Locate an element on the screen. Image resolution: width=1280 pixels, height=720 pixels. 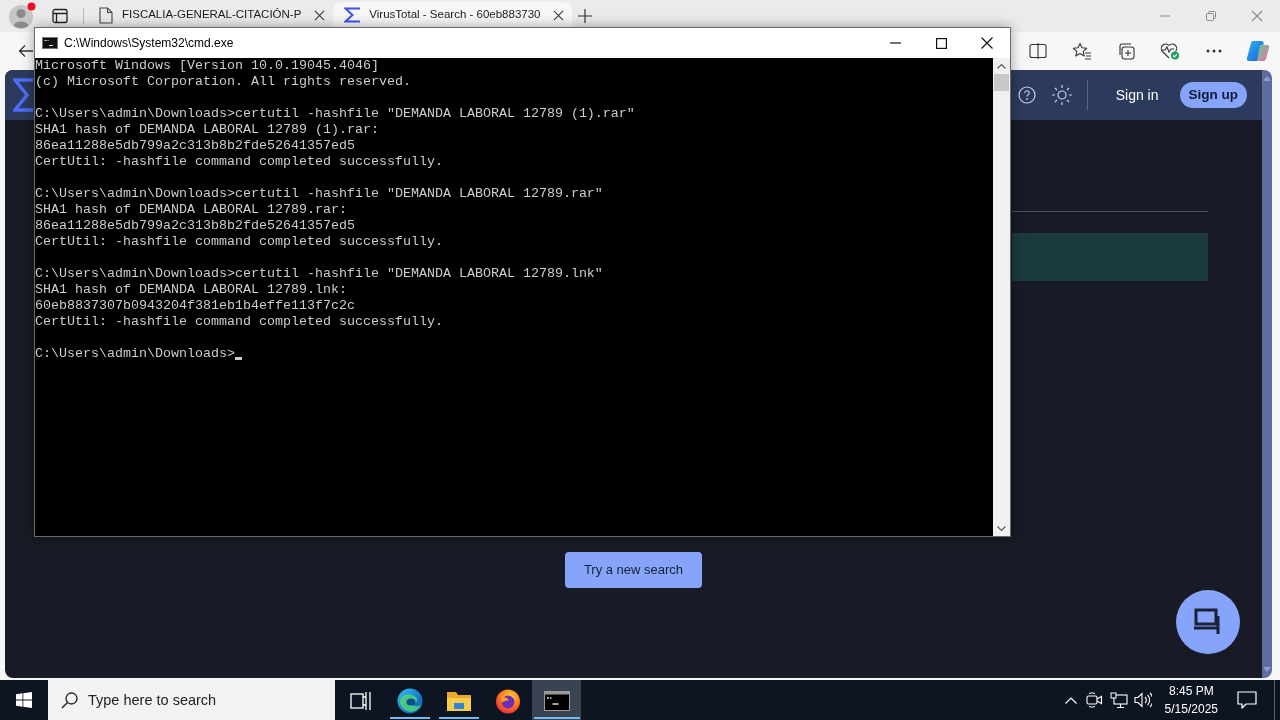
scroll-thumb is located at coordinates (1001, 82).